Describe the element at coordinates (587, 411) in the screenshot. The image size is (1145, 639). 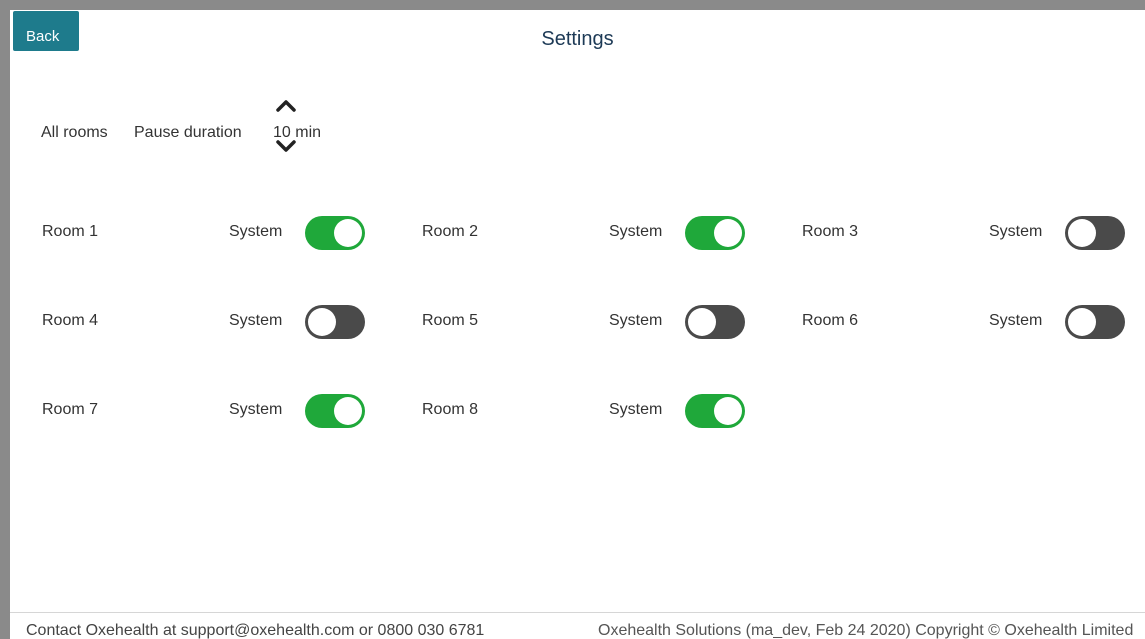
I see `room-8-row: Room 8 System` at that location.